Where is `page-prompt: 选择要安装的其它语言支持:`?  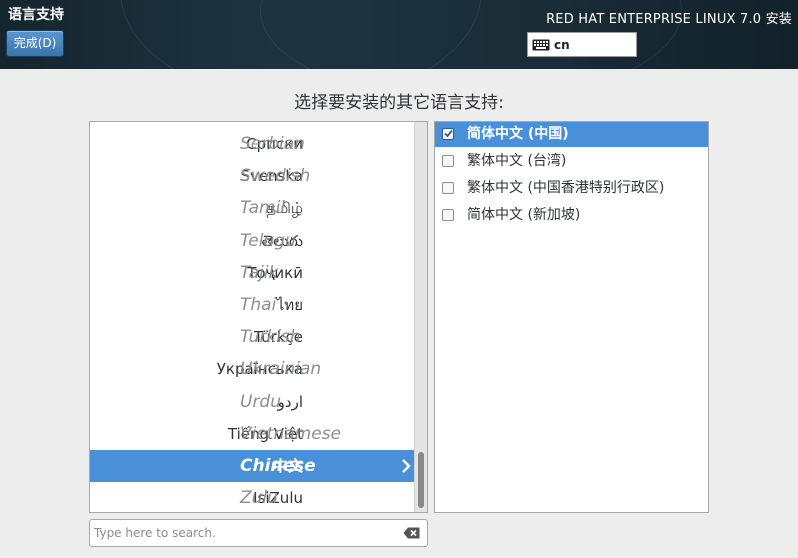
page-prompt: 选择要安装的其它语言支持: is located at coordinates (399, 103).